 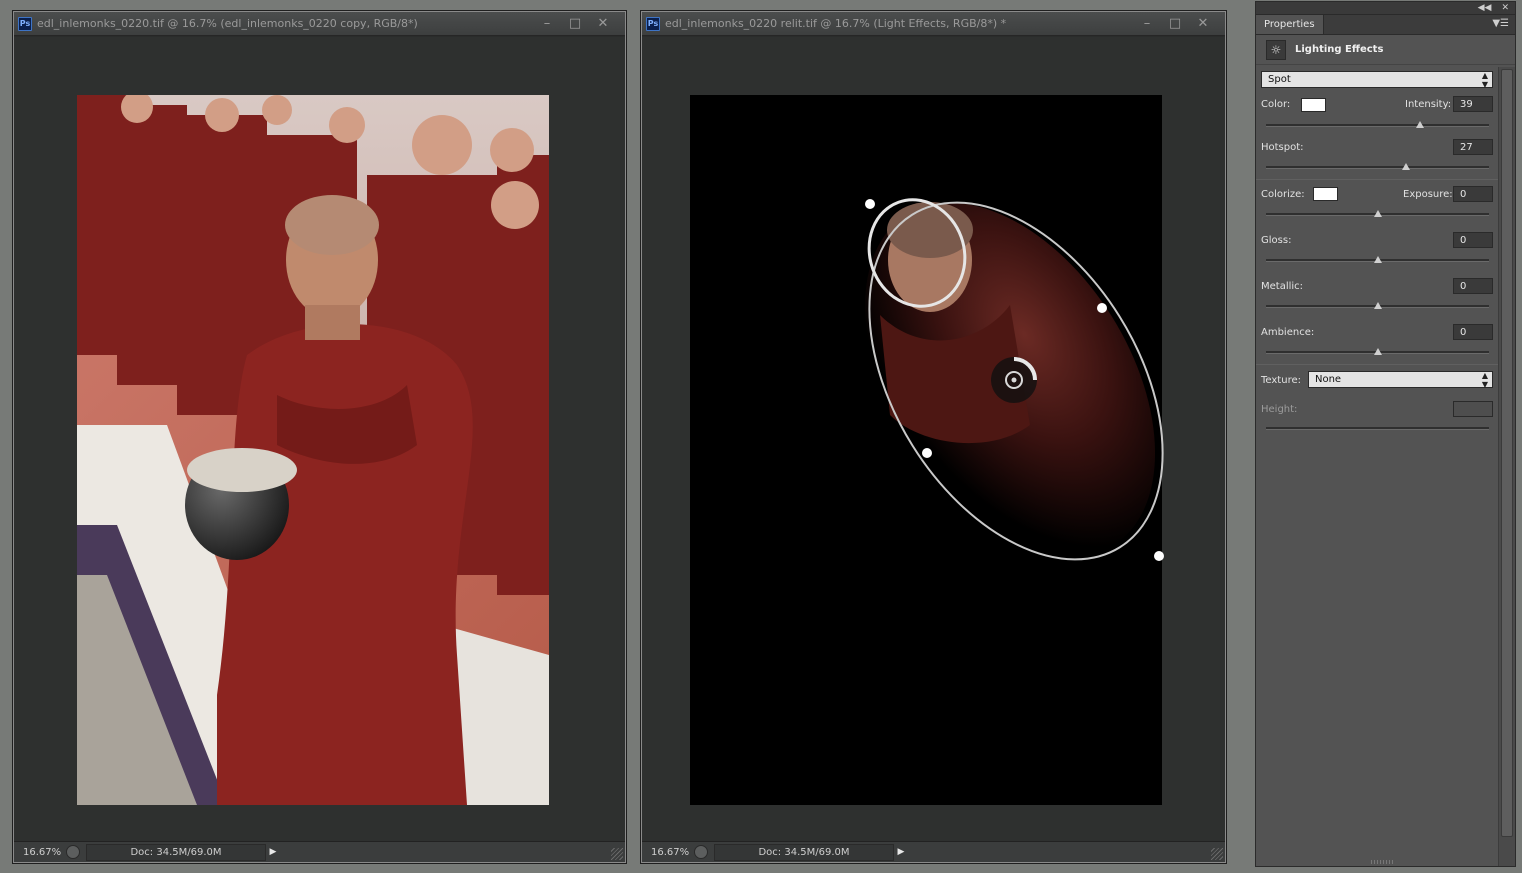 What do you see at coordinates (1507, 453) in the screenshot?
I see `panel-scroll-thumb` at bounding box center [1507, 453].